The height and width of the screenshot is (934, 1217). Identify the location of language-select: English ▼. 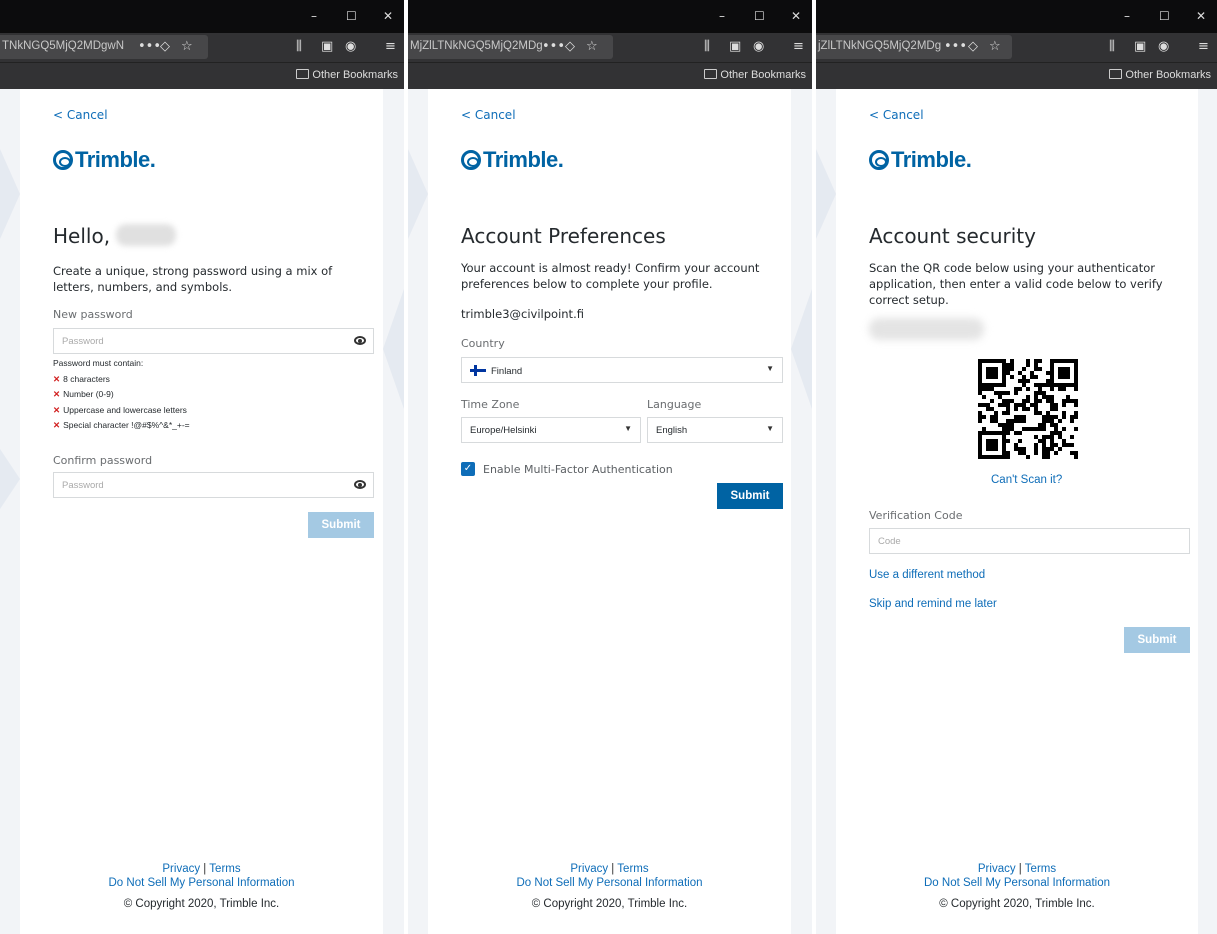
(715, 430).